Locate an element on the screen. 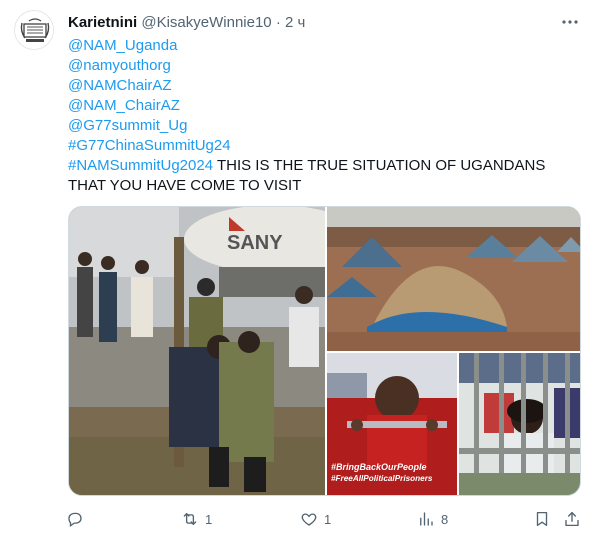 This screenshot has width=598, height=540. more-options-button is located at coordinates (570, 22).